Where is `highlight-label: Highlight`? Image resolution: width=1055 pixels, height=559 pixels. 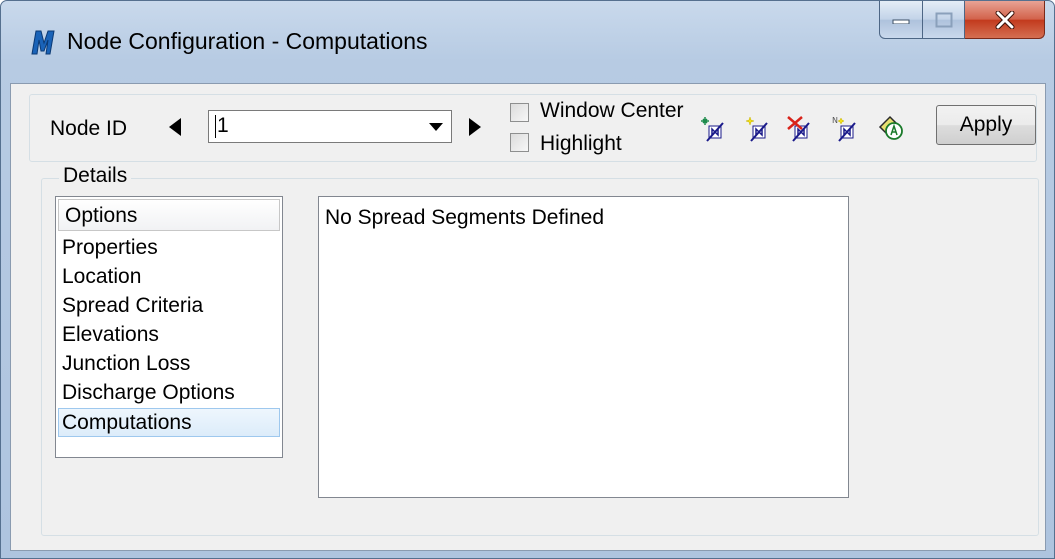
highlight-label: Highlight is located at coordinates (581, 144).